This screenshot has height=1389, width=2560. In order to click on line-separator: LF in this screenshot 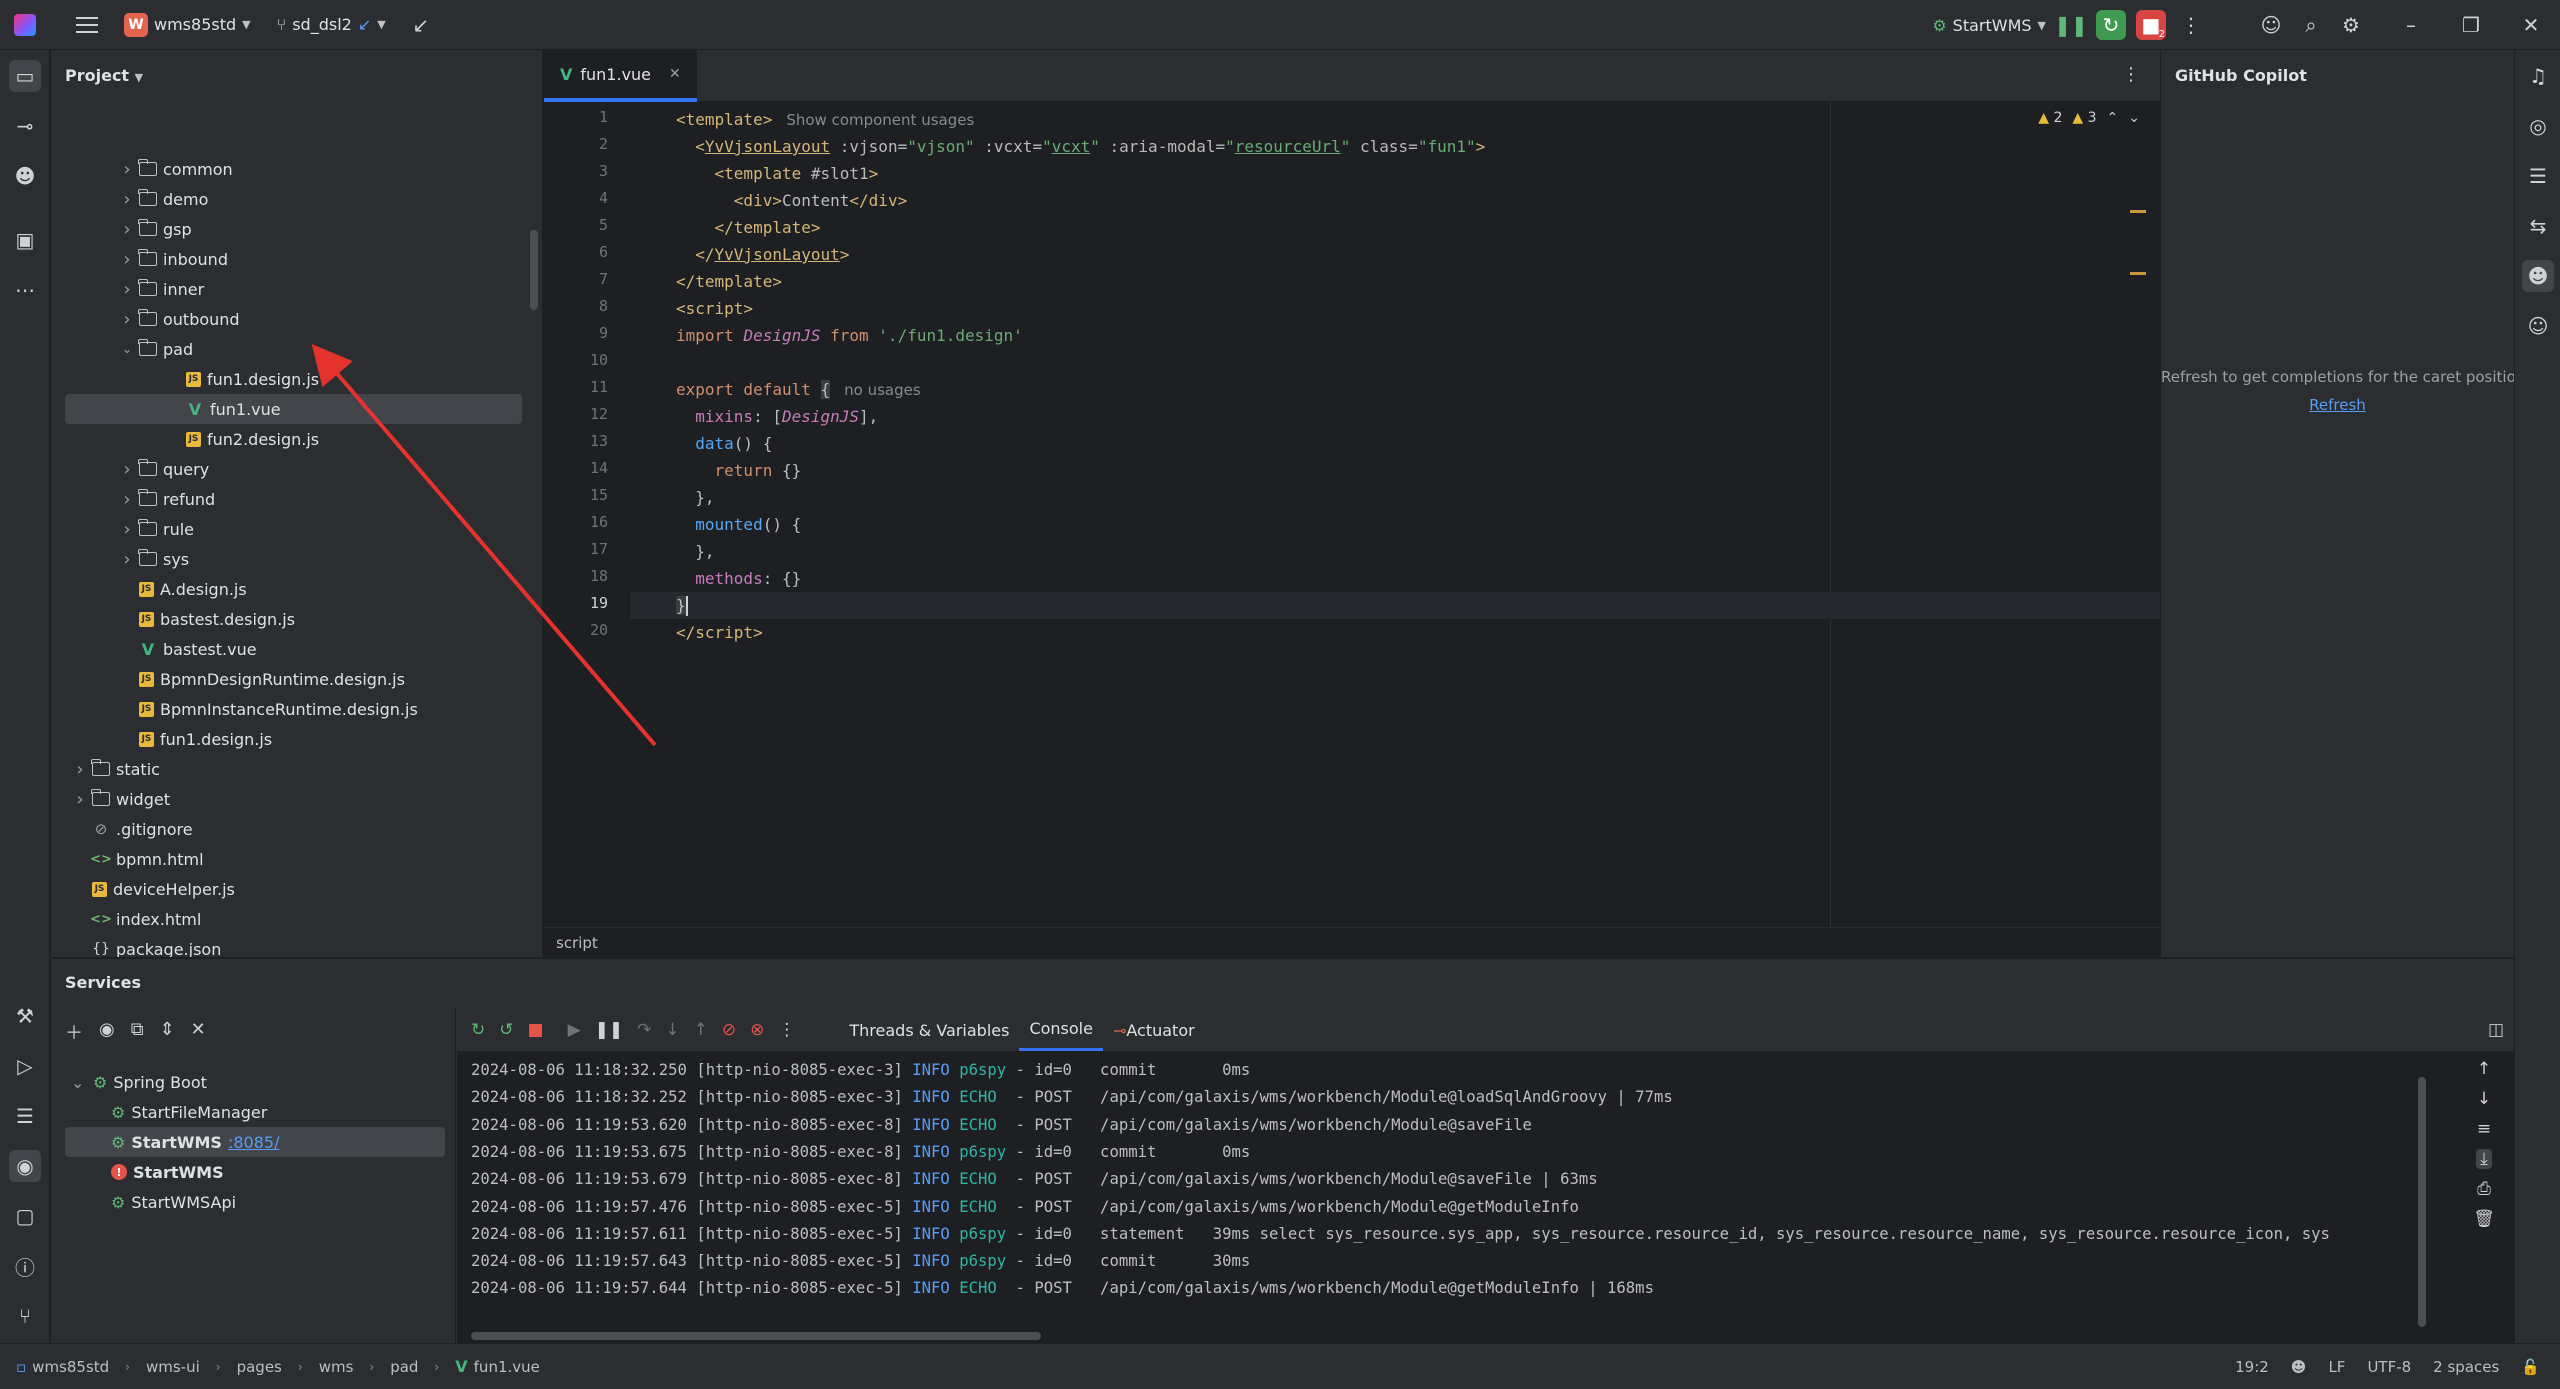, I will do `click(2336, 1367)`.